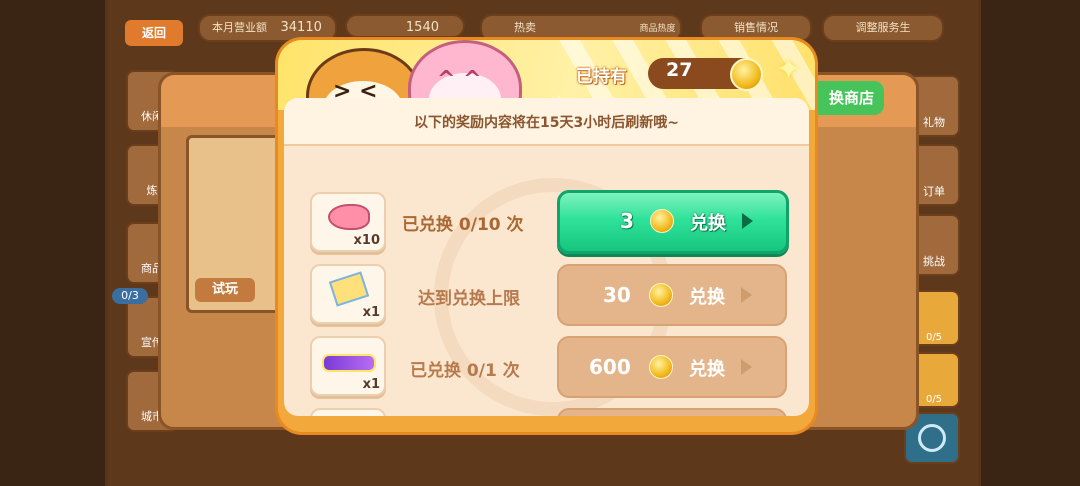 The width and height of the screenshot is (1080, 486). What do you see at coordinates (707, 369) in the screenshot?
I see `exchange-label-3: 兑换` at bounding box center [707, 369].